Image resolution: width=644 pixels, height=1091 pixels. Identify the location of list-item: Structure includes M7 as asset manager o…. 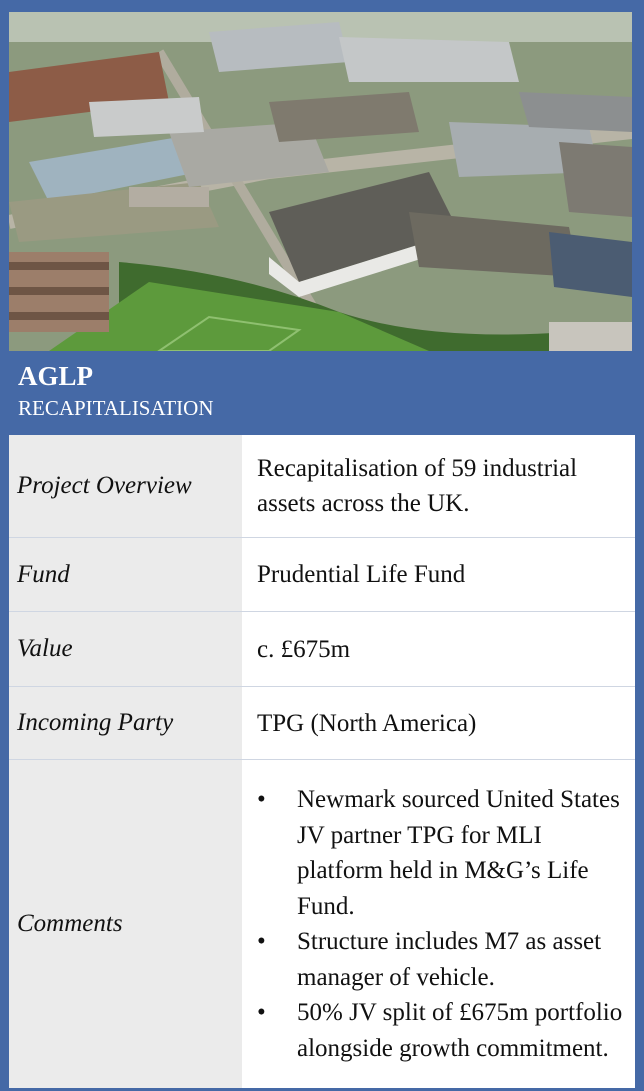
(443, 959).